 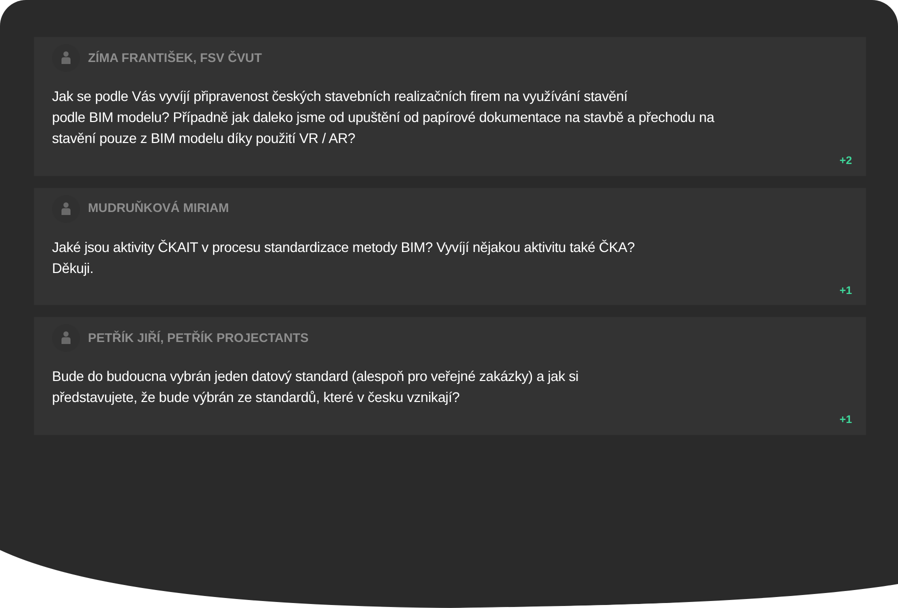 I want to click on question-text: Bude do budoucna vybrán jeden datový standard (alespoň pro veřejné zakázky) a jak si představujete, že bude výbrán ze standardů, které v česku vznikají?, so click(x=316, y=387).